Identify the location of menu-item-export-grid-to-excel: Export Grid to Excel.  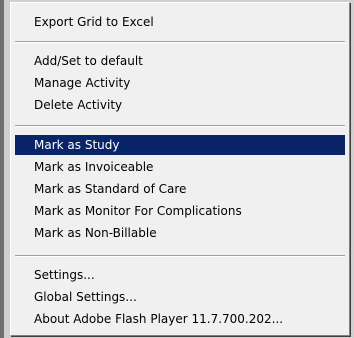
(180, 22).